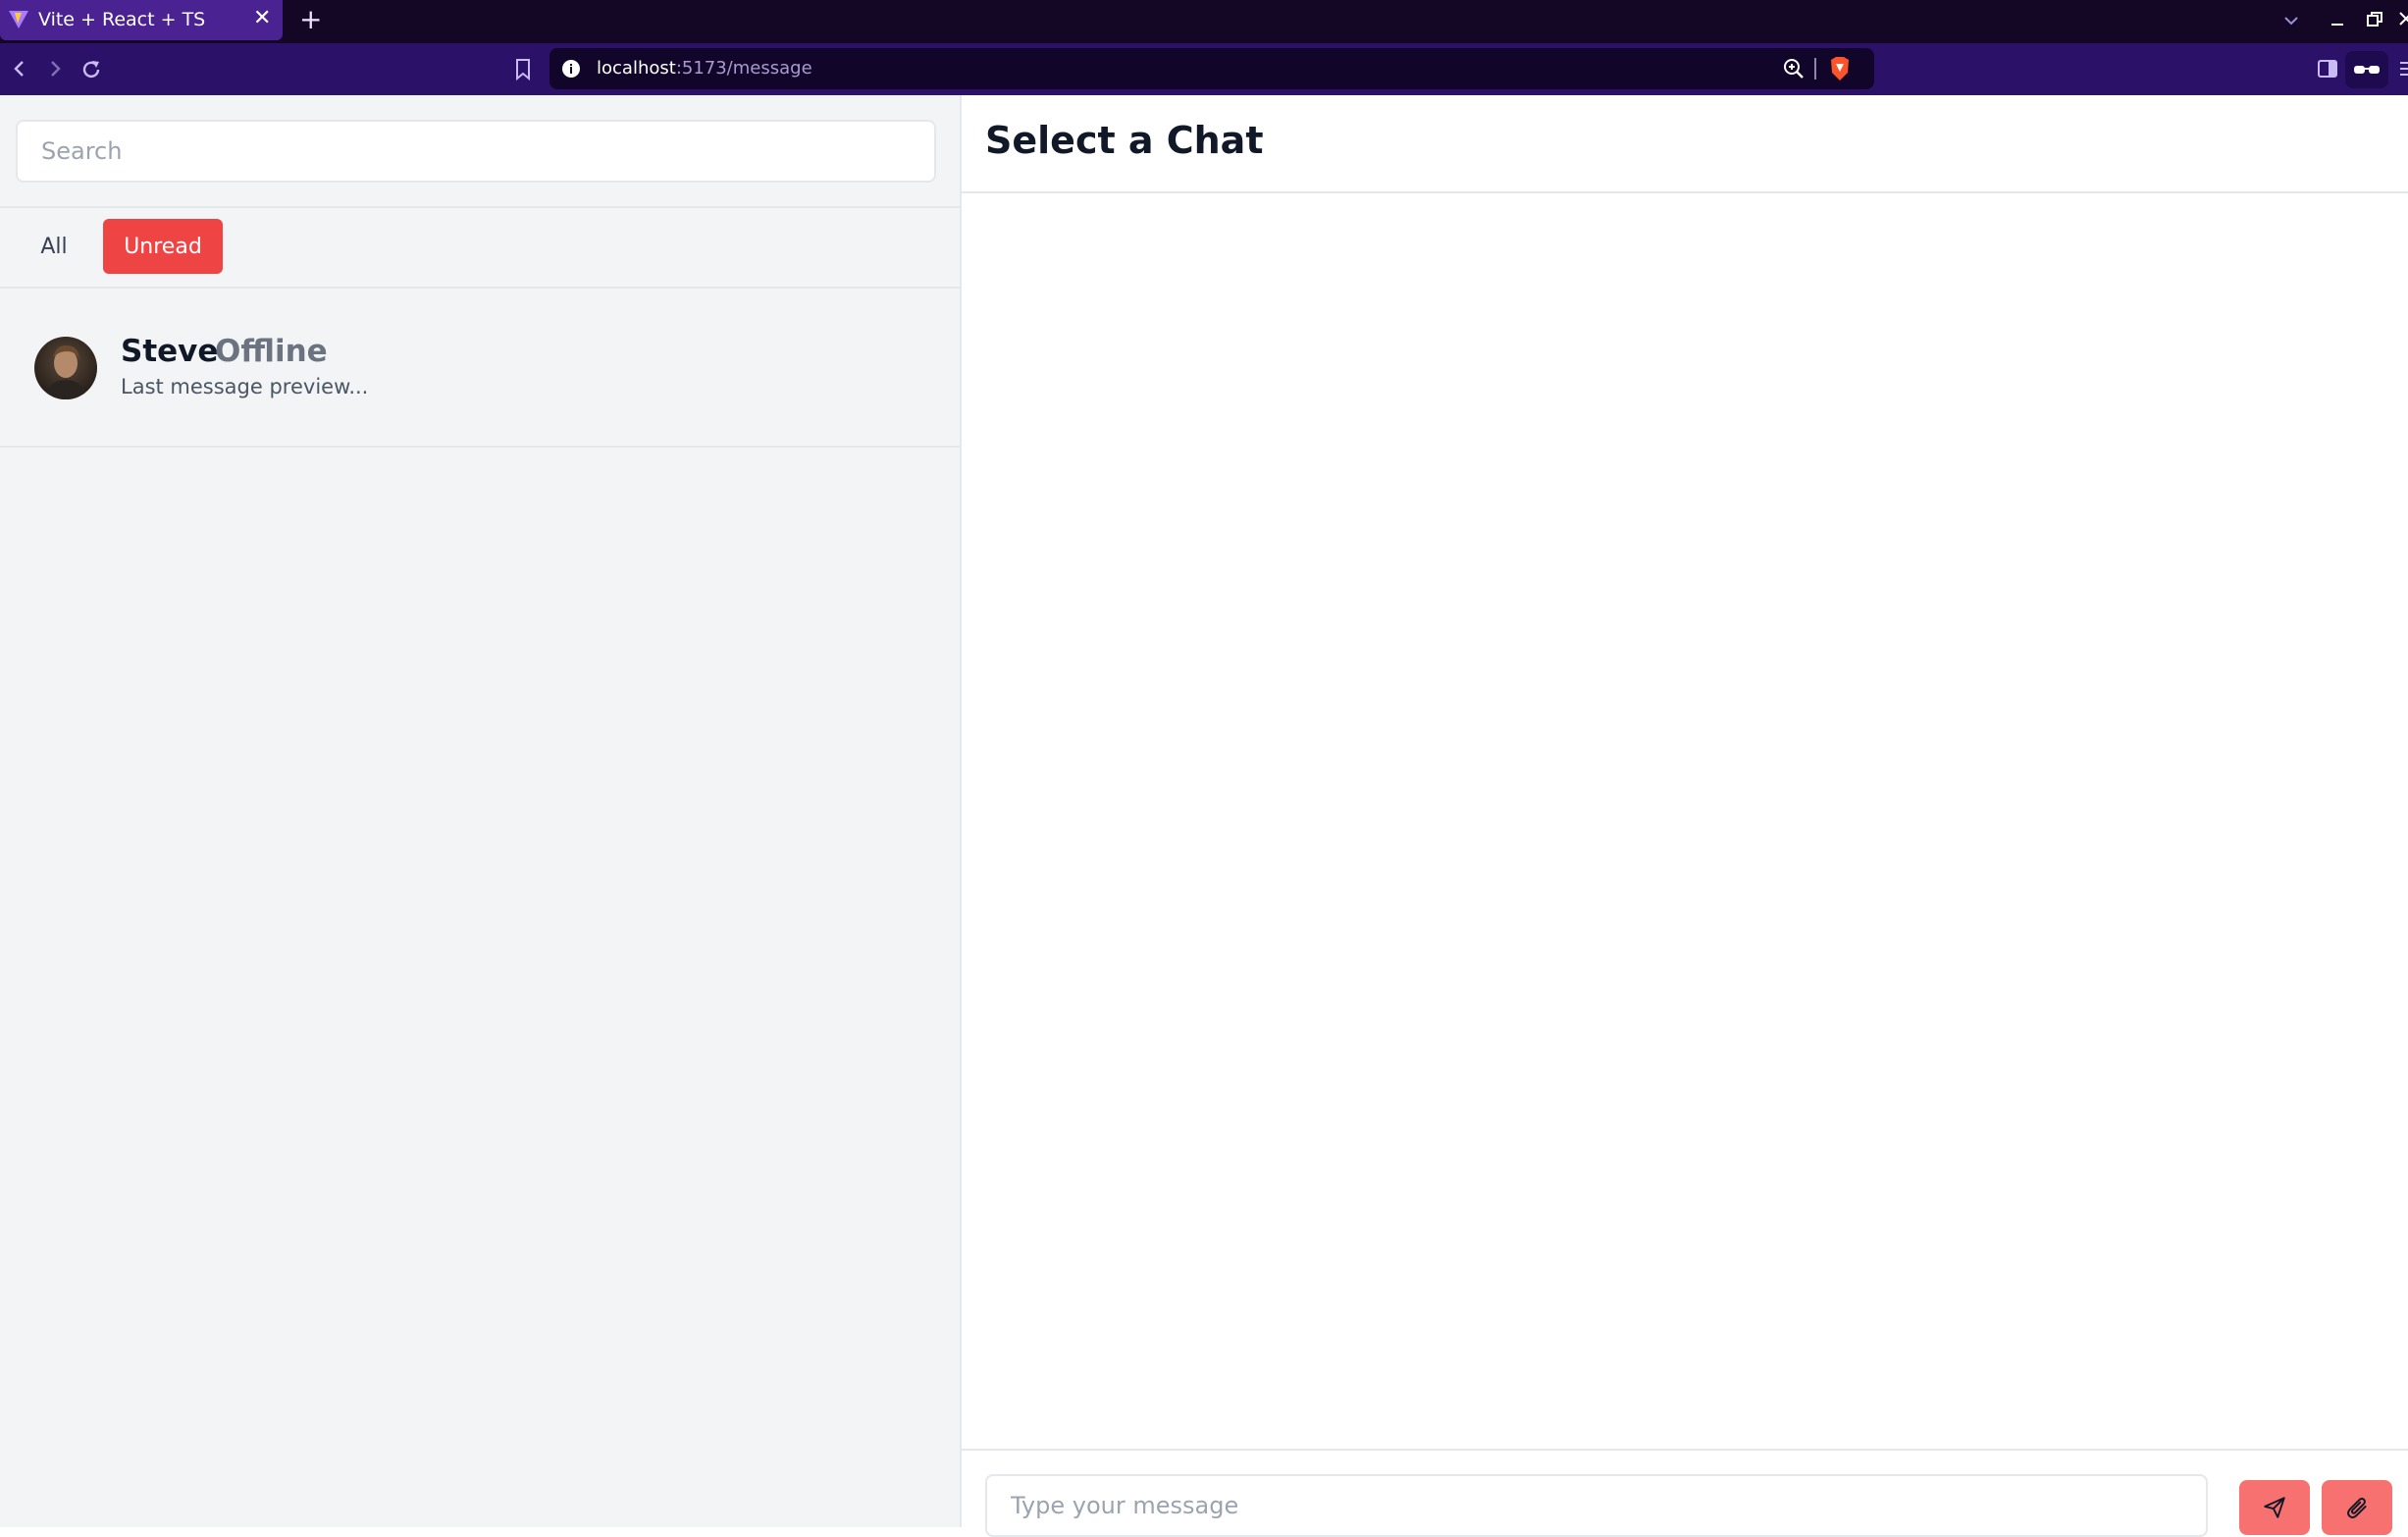 This screenshot has width=2408, height=1537. Describe the element at coordinates (2274, 1508) in the screenshot. I see `send-icon` at that location.